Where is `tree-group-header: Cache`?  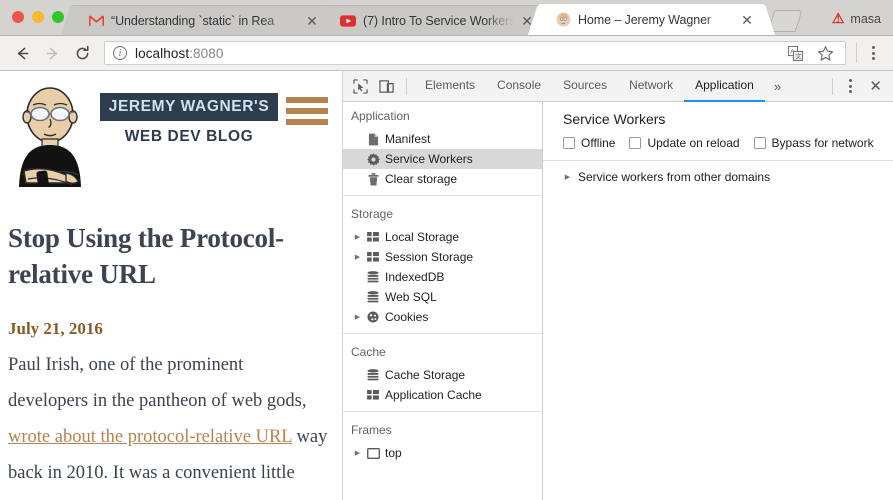
tree-group-header: Cache is located at coordinates (368, 352).